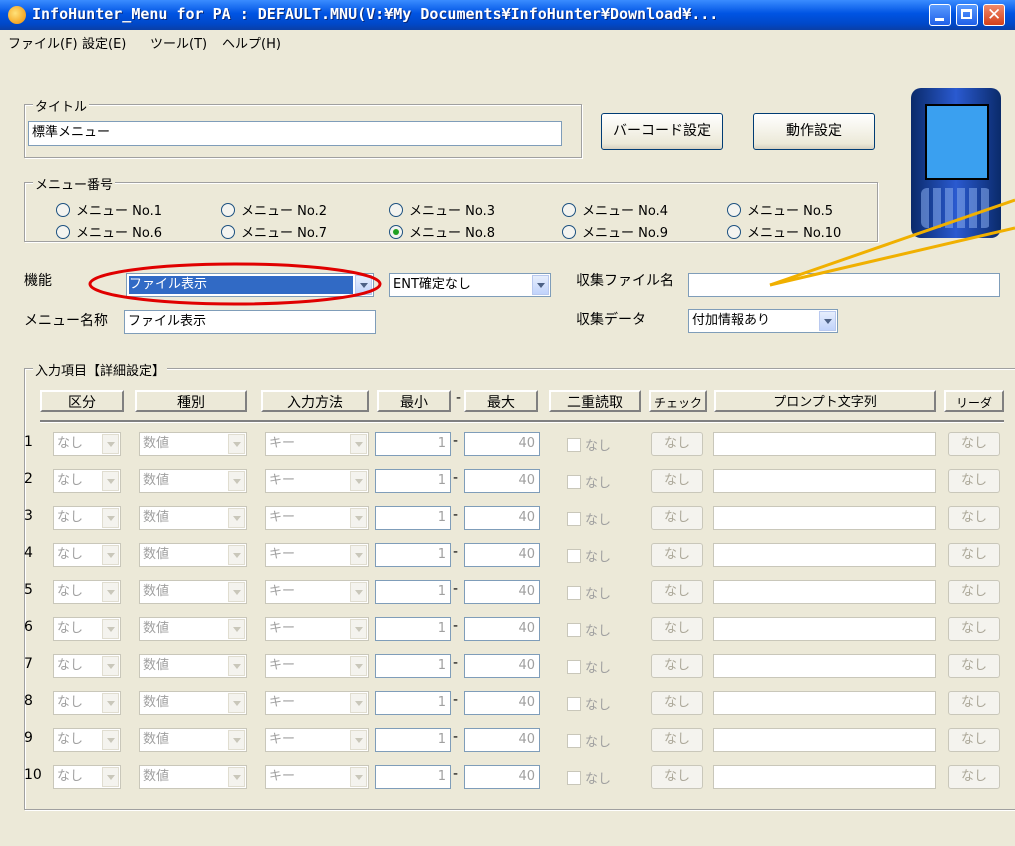 The width and height of the screenshot is (1015, 846). I want to click on menu-name-input: ファイル表示, so click(250, 322).